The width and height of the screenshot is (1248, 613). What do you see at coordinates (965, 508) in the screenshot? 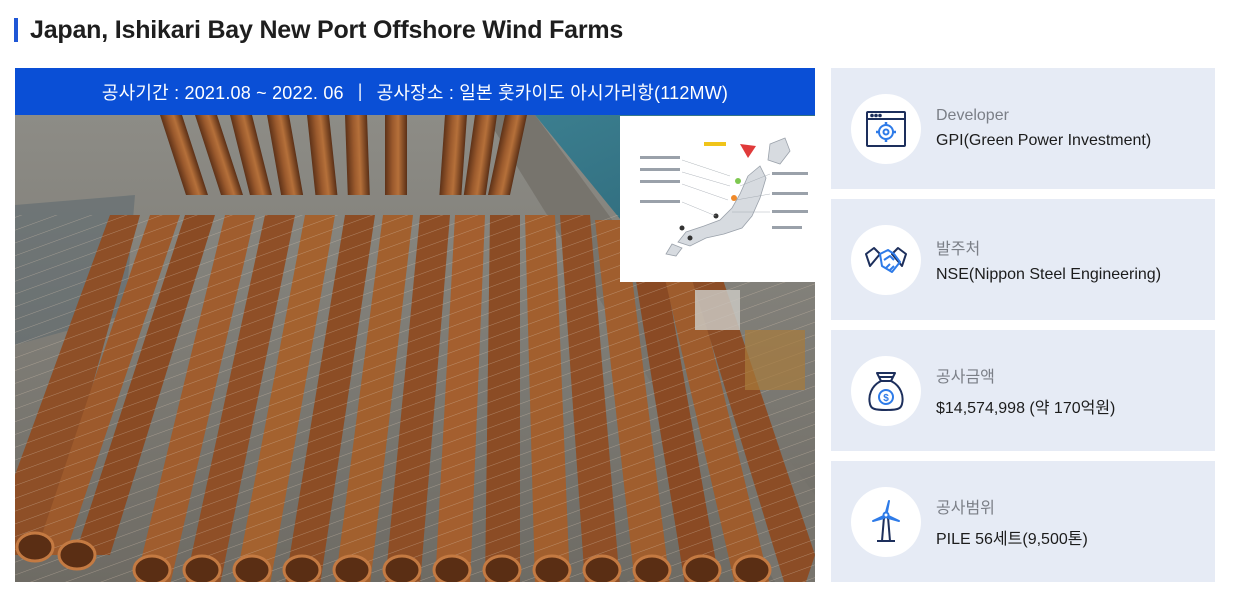
I see `scope-label: 공사범위` at bounding box center [965, 508].